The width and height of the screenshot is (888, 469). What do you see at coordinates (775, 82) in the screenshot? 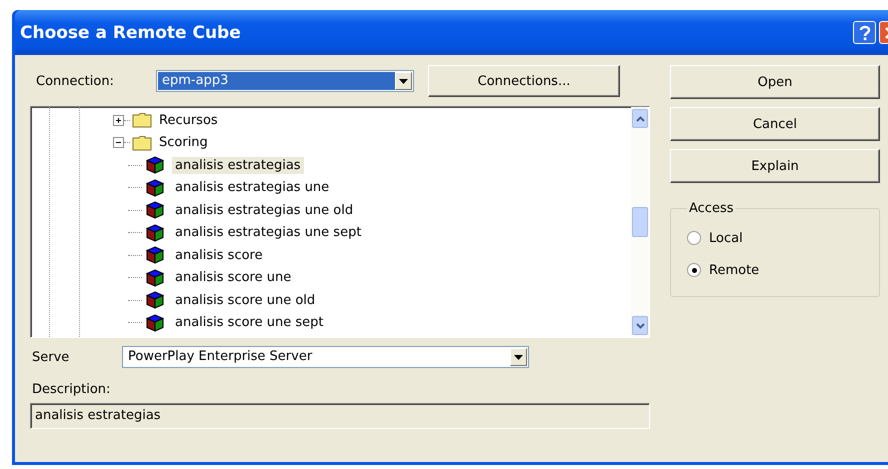
I see `dialog-button: Open` at bounding box center [775, 82].